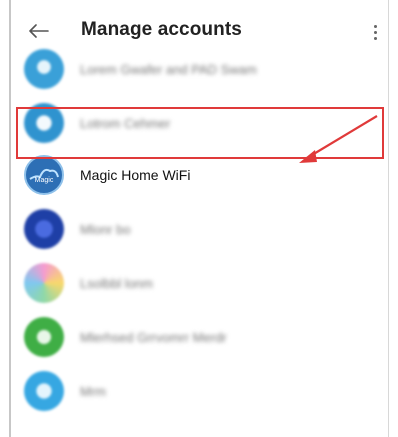 The width and height of the screenshot is (398, 437). I want to click on back-button, so click(39, 31).